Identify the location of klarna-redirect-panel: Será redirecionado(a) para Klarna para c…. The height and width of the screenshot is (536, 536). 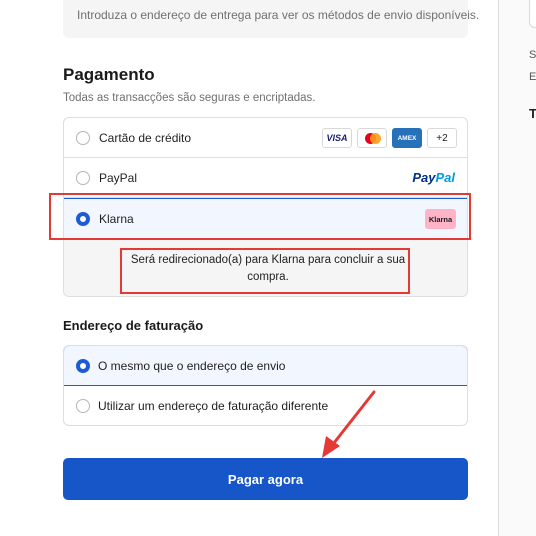
(265, 267).